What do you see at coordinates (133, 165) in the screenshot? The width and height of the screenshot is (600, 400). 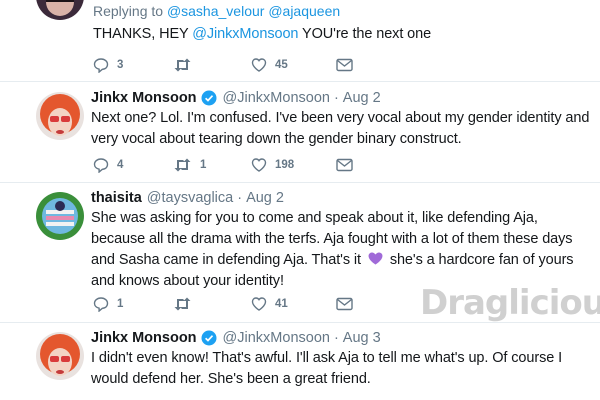 I see `reply-button: 4` at bounding box center [133, 165].